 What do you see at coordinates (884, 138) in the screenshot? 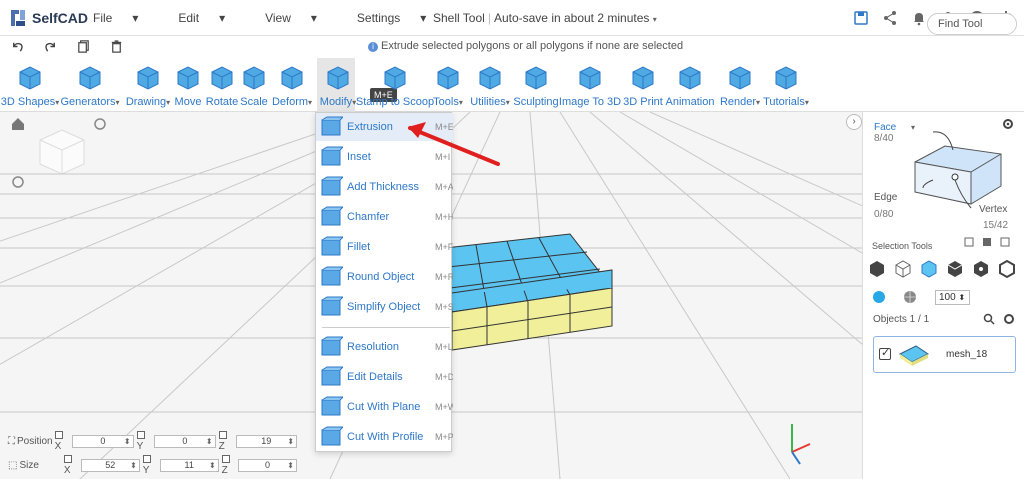
I see `face-count: 8/40` at bounding box center [884, 138].